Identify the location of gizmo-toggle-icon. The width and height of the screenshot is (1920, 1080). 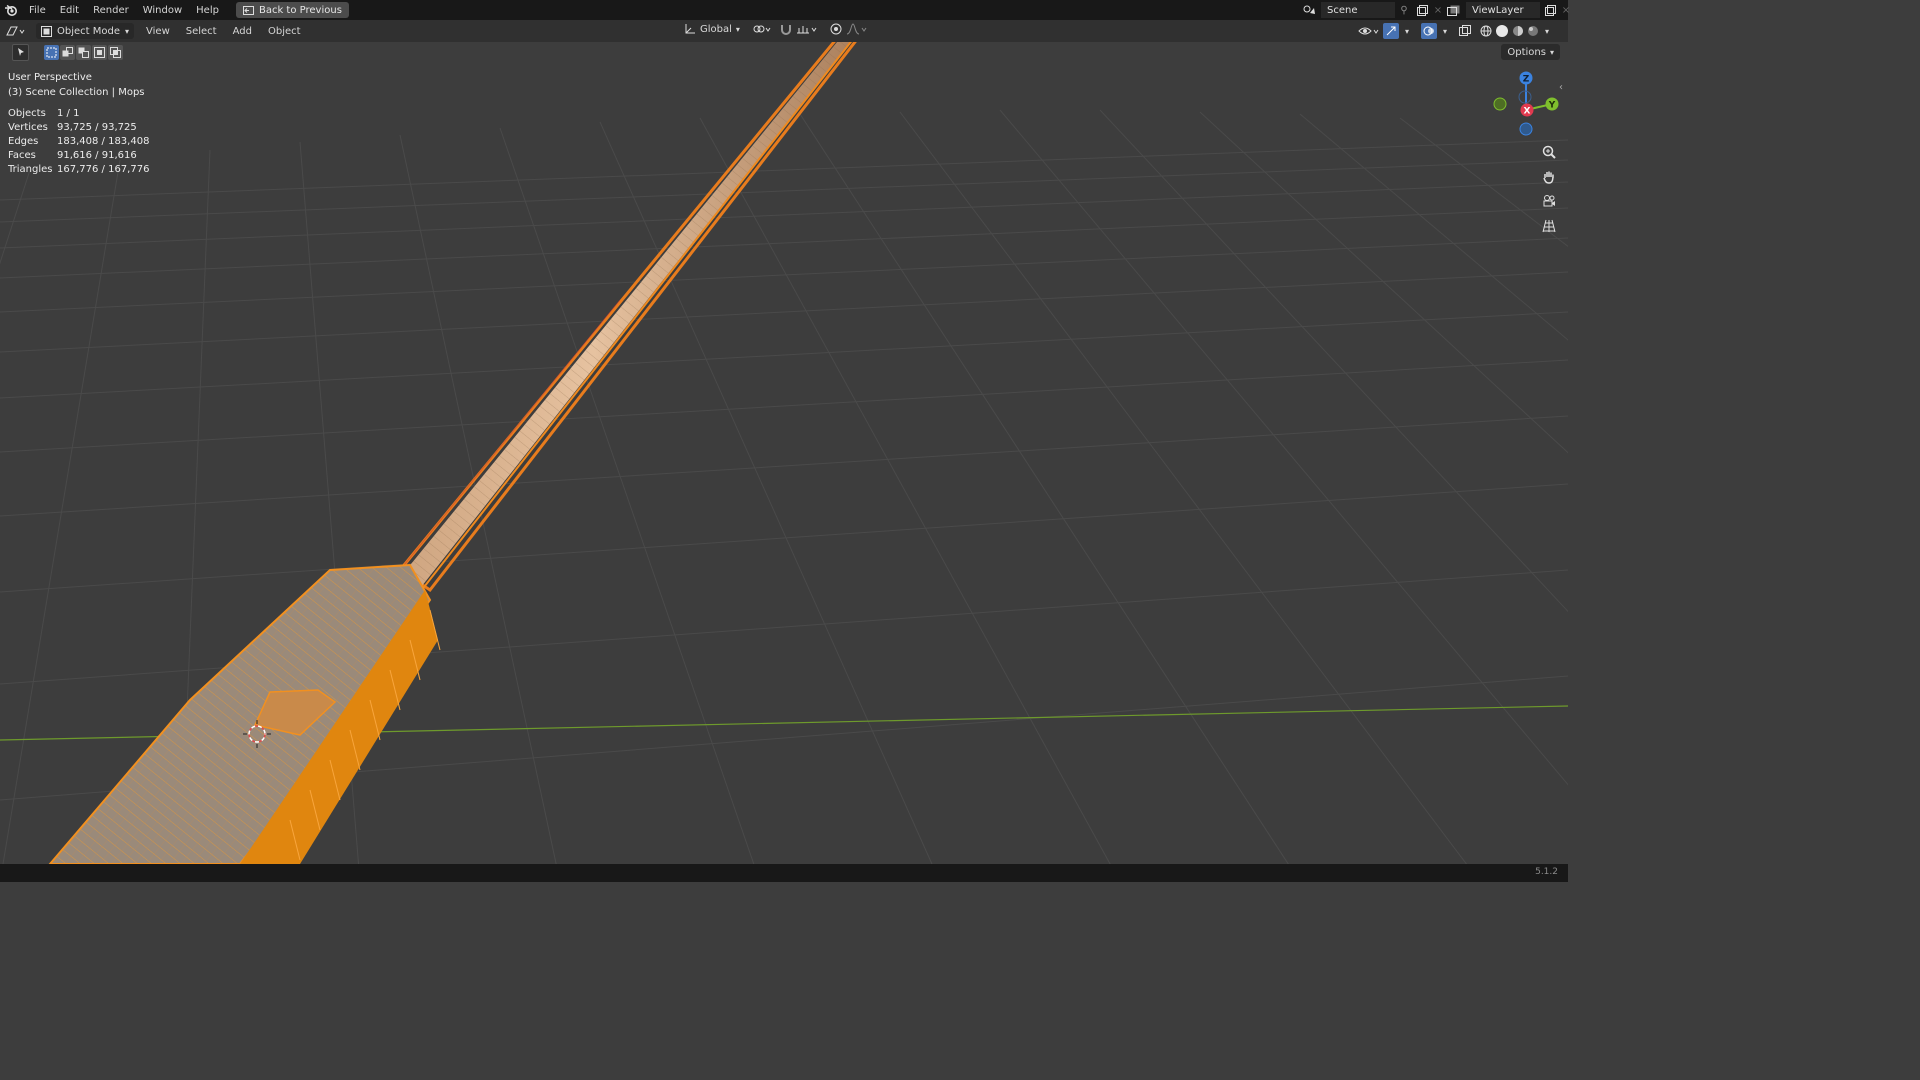
(1391, 31).